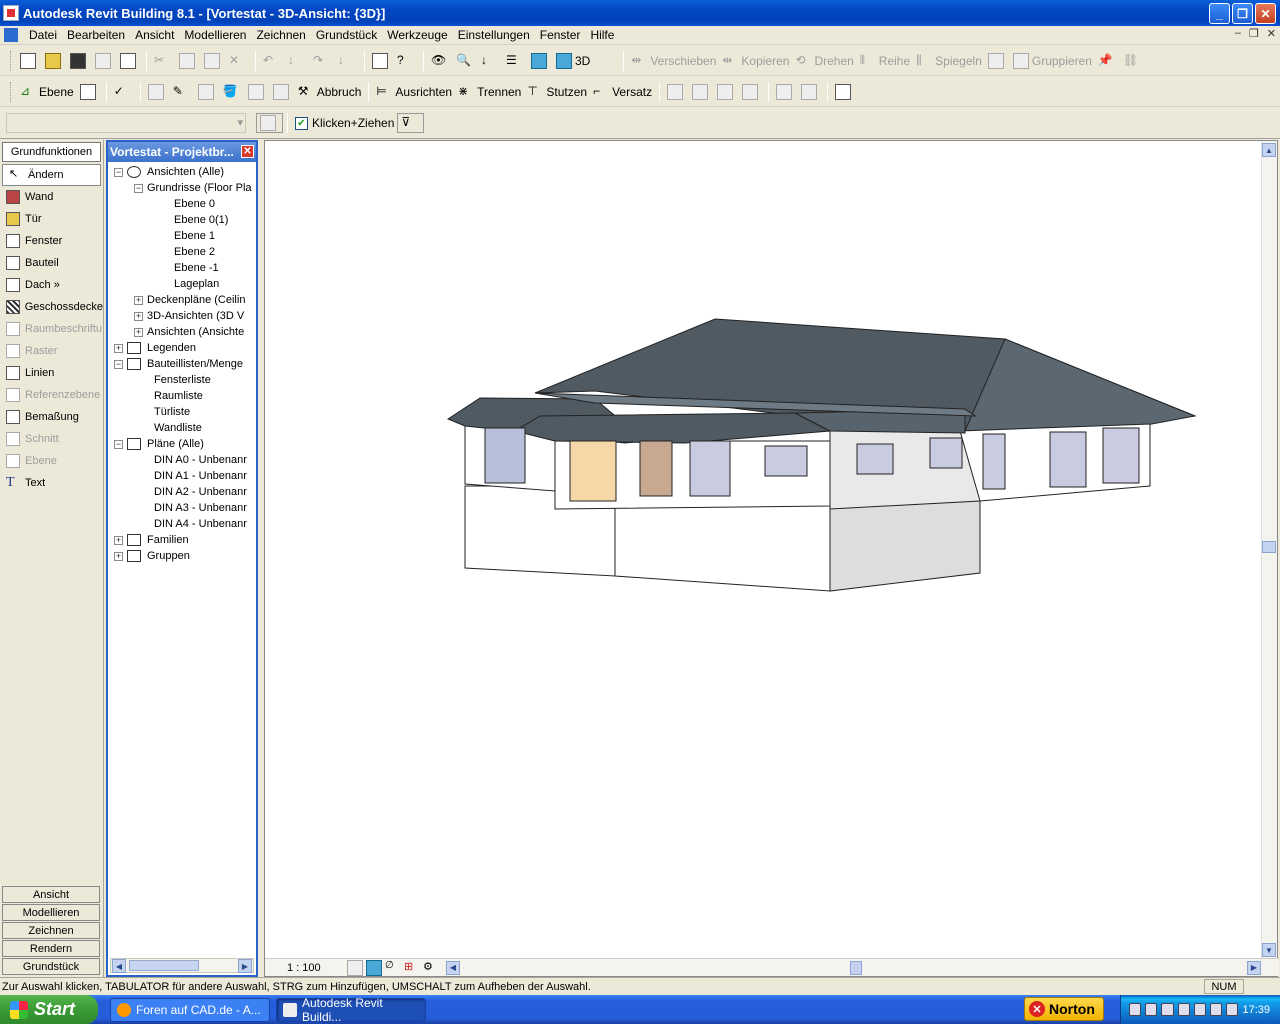 Image resolution: width=1280 pixels, height=1024 pixels. Describe the element at coordinates (317, 968) in the screenshot. I see `view-scale: 1 : 100` at that location.